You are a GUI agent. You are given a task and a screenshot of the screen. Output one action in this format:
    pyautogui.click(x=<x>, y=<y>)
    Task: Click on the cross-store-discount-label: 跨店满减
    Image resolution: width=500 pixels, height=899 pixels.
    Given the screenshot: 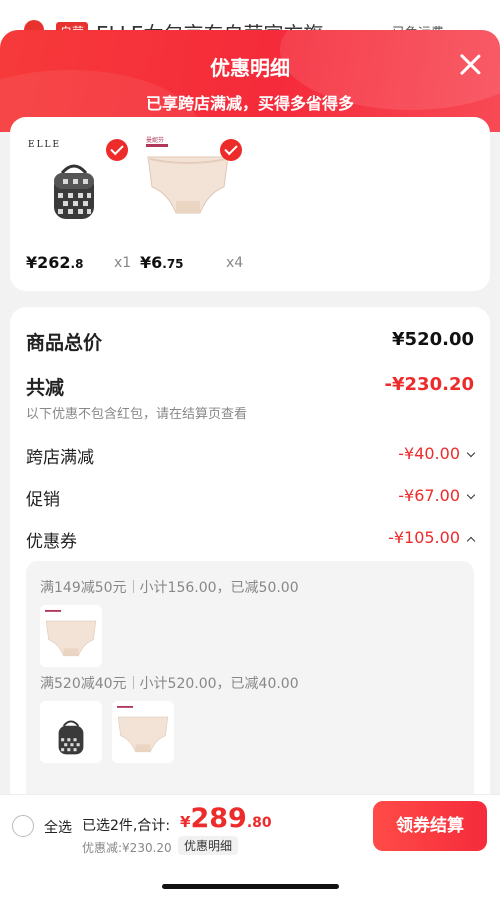 What is the action you would take?
    pyautogui.click(x=60, y=458)
    